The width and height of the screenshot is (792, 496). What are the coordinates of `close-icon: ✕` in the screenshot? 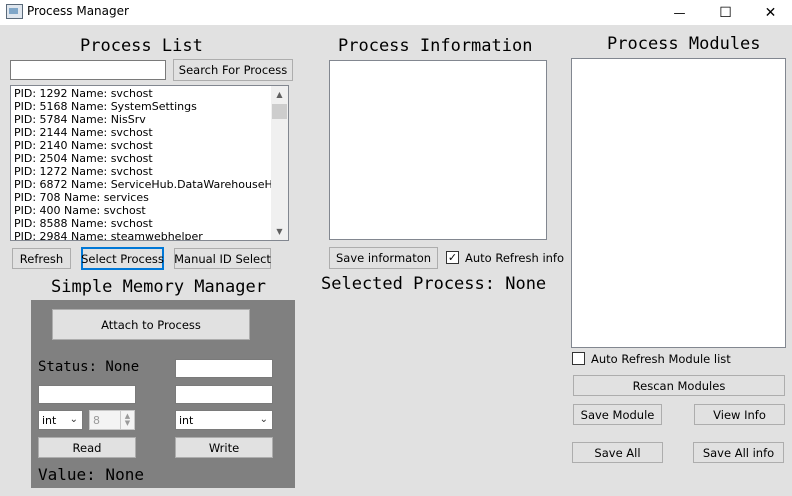 It's located at (770, 12).